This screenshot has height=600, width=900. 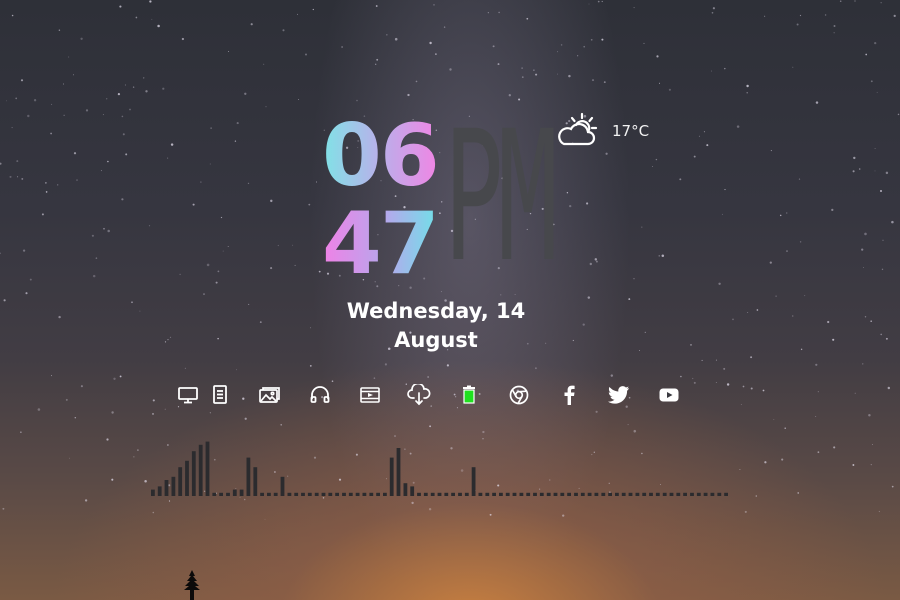 What do you see at coordinates (269, 395) in the screenshot?
I see `pictures-icon` at bounding box center [269, 395].